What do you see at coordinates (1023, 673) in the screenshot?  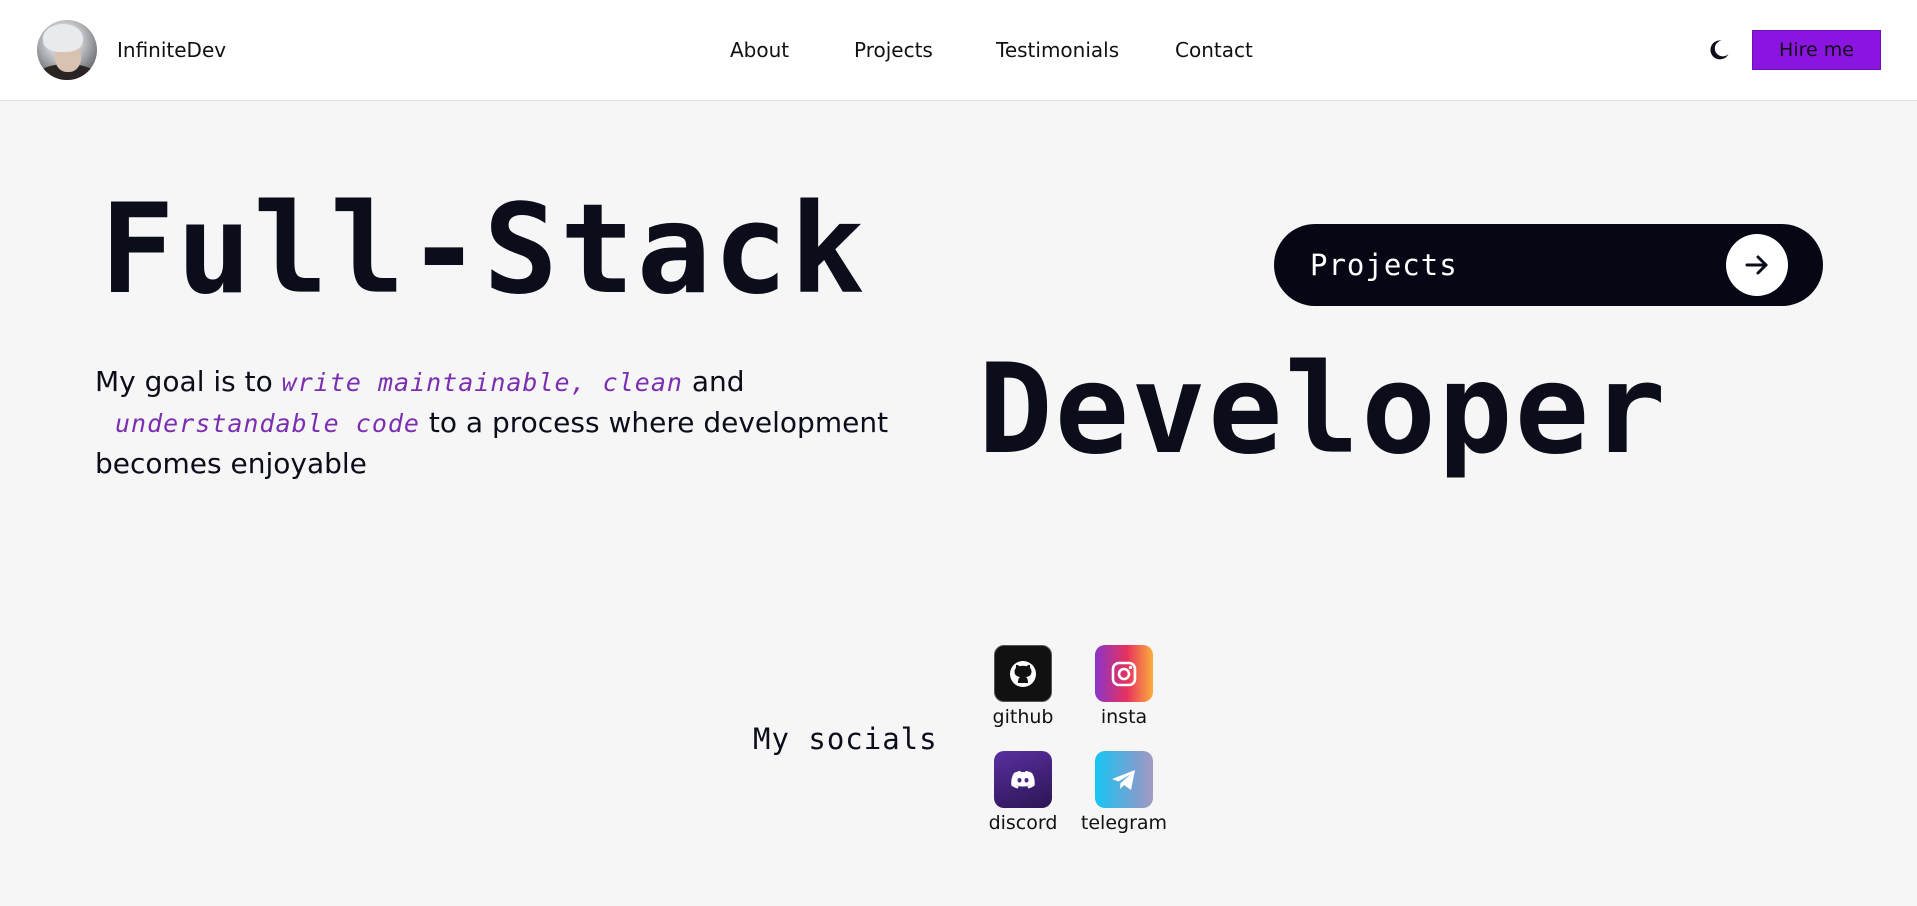 I see `github-icon` at bounding box center [1023, 673].